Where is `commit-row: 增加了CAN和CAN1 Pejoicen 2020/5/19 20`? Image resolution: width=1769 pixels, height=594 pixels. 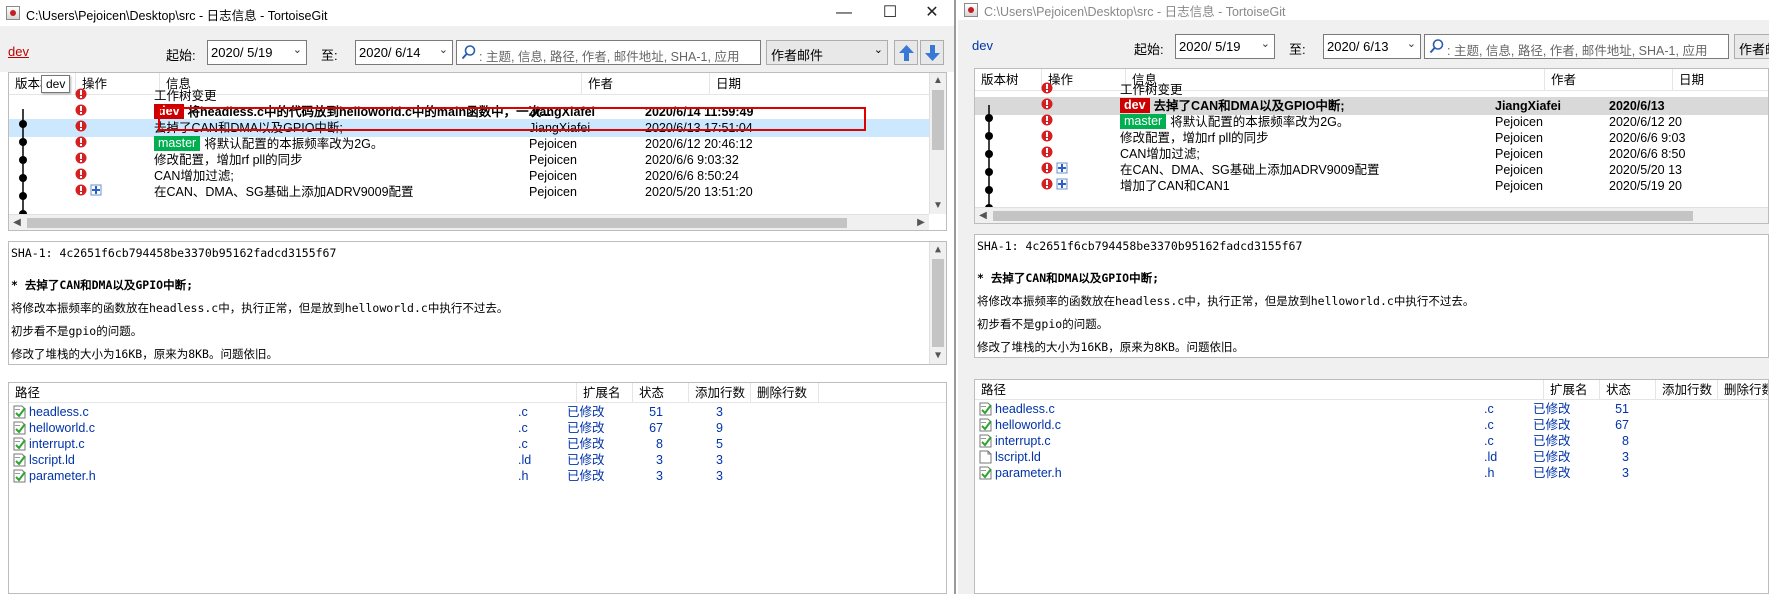 commit-row: 增加了CAN和CAN1 Pejoicen 2020/5/19 20 is located at coordinates (1371, 186).